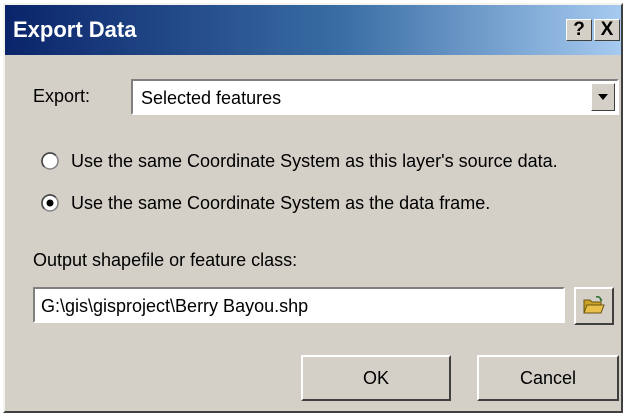 Image resolution: width=626 pixels, height=416 pixels. I want to click on chevron-down-icon, so click(603, 97).